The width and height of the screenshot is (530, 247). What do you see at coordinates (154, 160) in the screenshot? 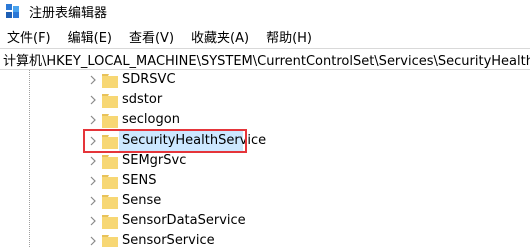
I see `tree-node-label: SEMgrSvc` at bounding box center [154, 160].